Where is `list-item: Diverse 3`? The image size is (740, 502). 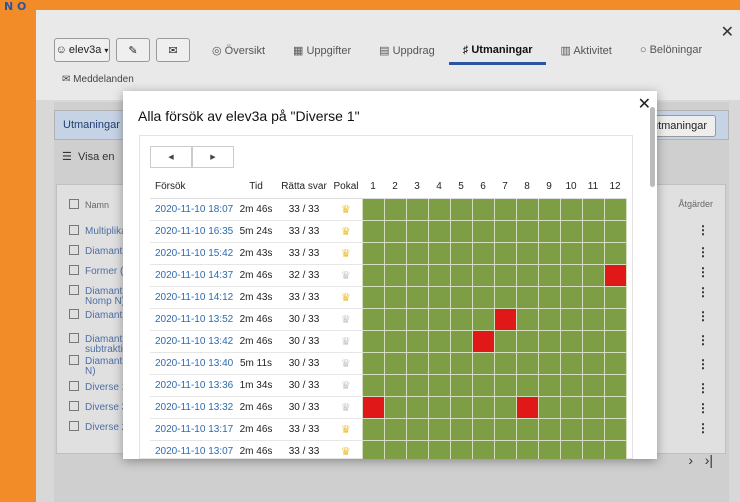 list-item: Diverse 3 is located at coordinates (98, 407).